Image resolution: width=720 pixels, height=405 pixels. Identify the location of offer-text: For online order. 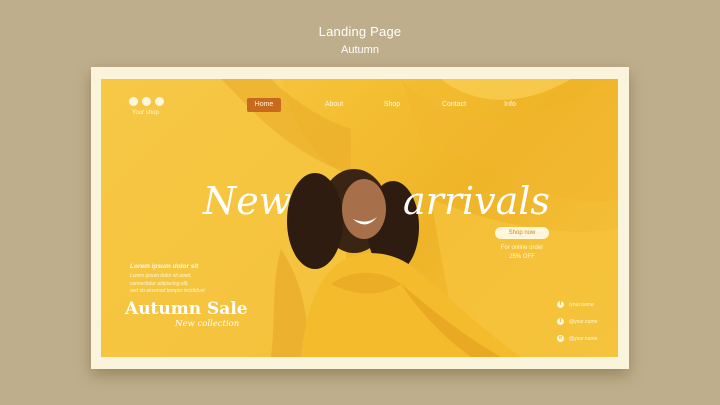
(522, 248).